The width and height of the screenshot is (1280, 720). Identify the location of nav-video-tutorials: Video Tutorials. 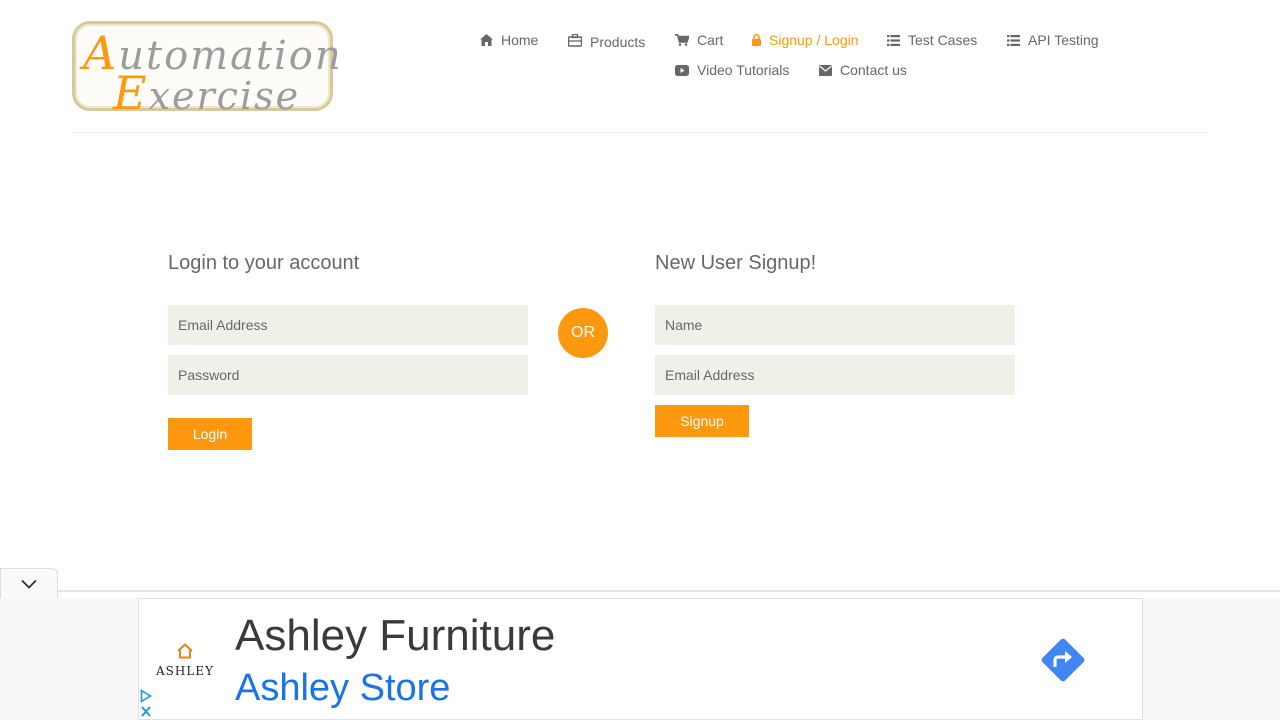
(732, 70).